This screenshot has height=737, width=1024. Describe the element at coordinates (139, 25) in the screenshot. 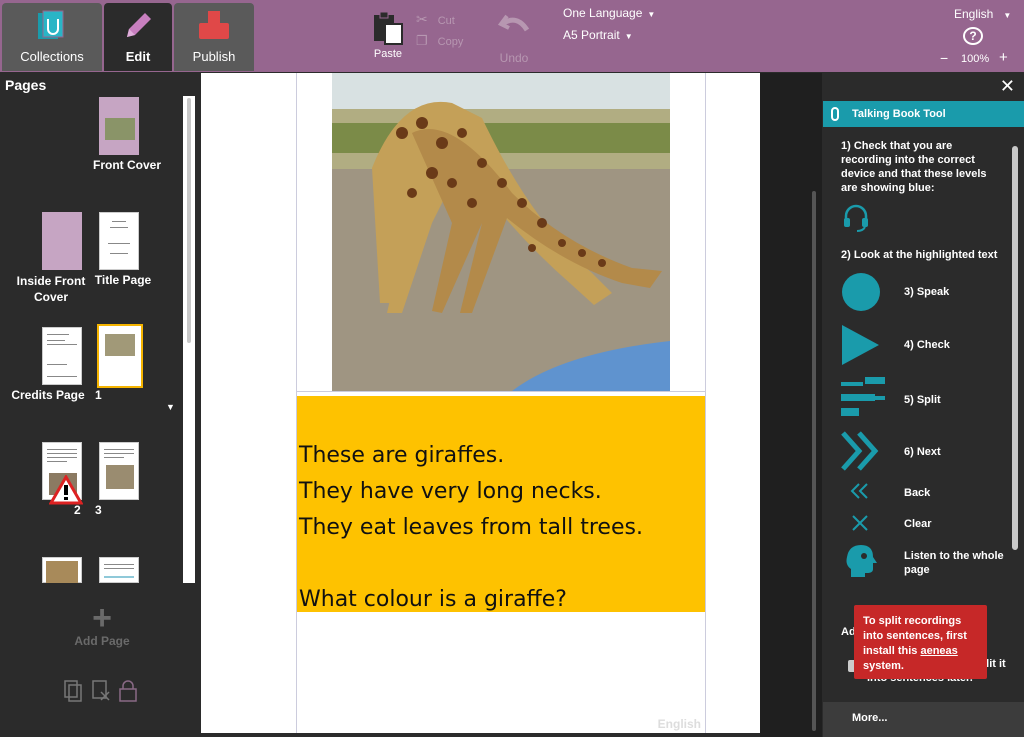

I see `pencil-icon` at that location.